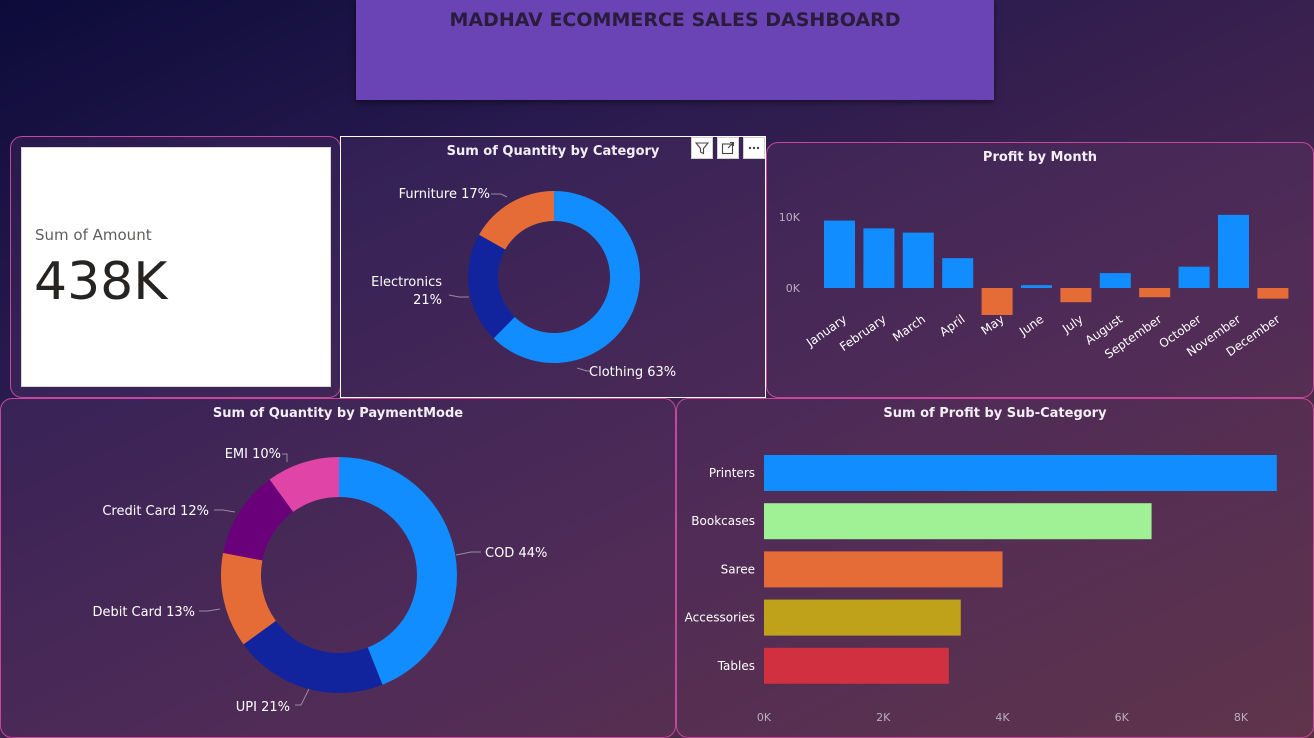 The width and height of the screenshot is (1314, 738). I want to click on donut-slice-electronics, so click(491, 286).